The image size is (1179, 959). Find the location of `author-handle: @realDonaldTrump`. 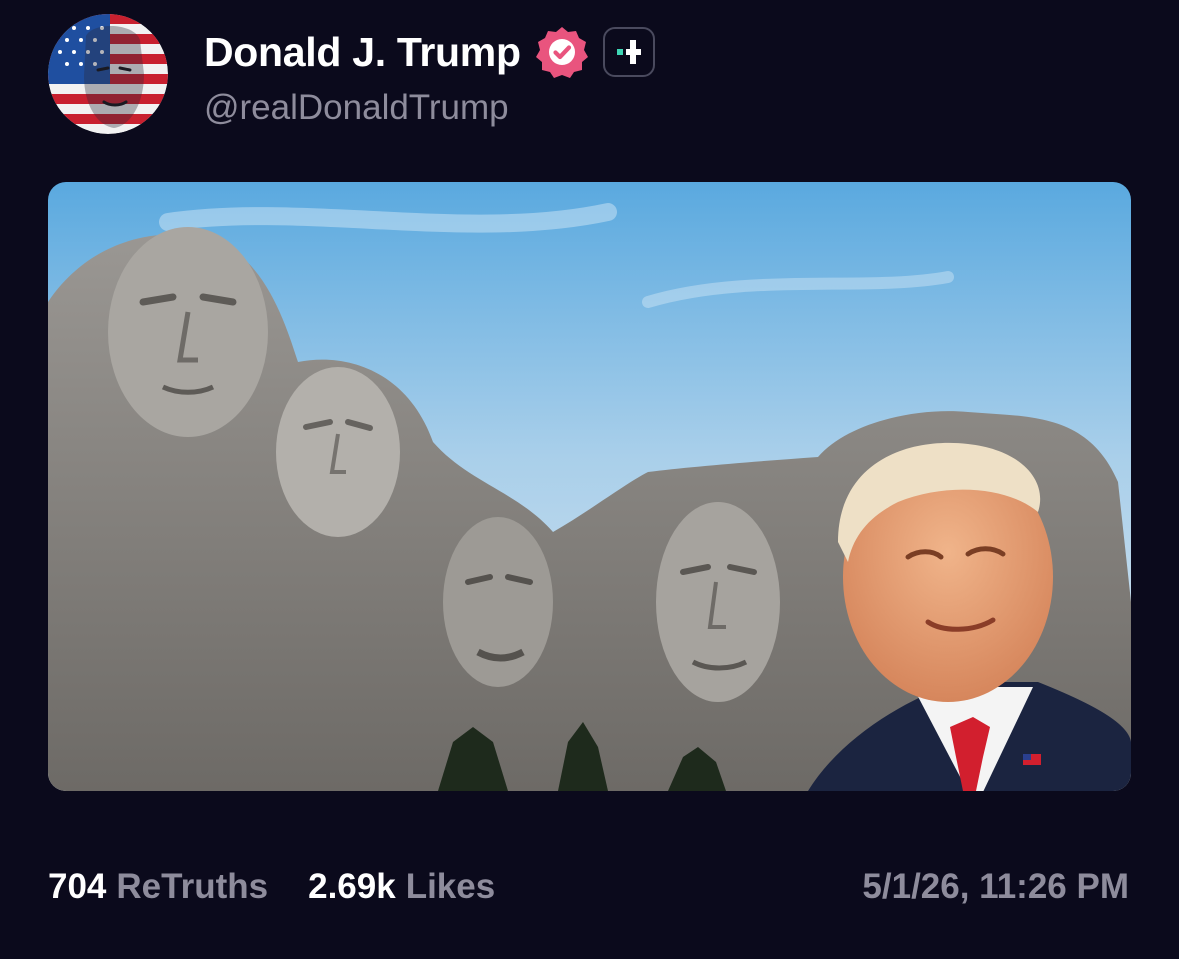

author-handle: @realDonaldTrump is located at coordinates (356, 108).